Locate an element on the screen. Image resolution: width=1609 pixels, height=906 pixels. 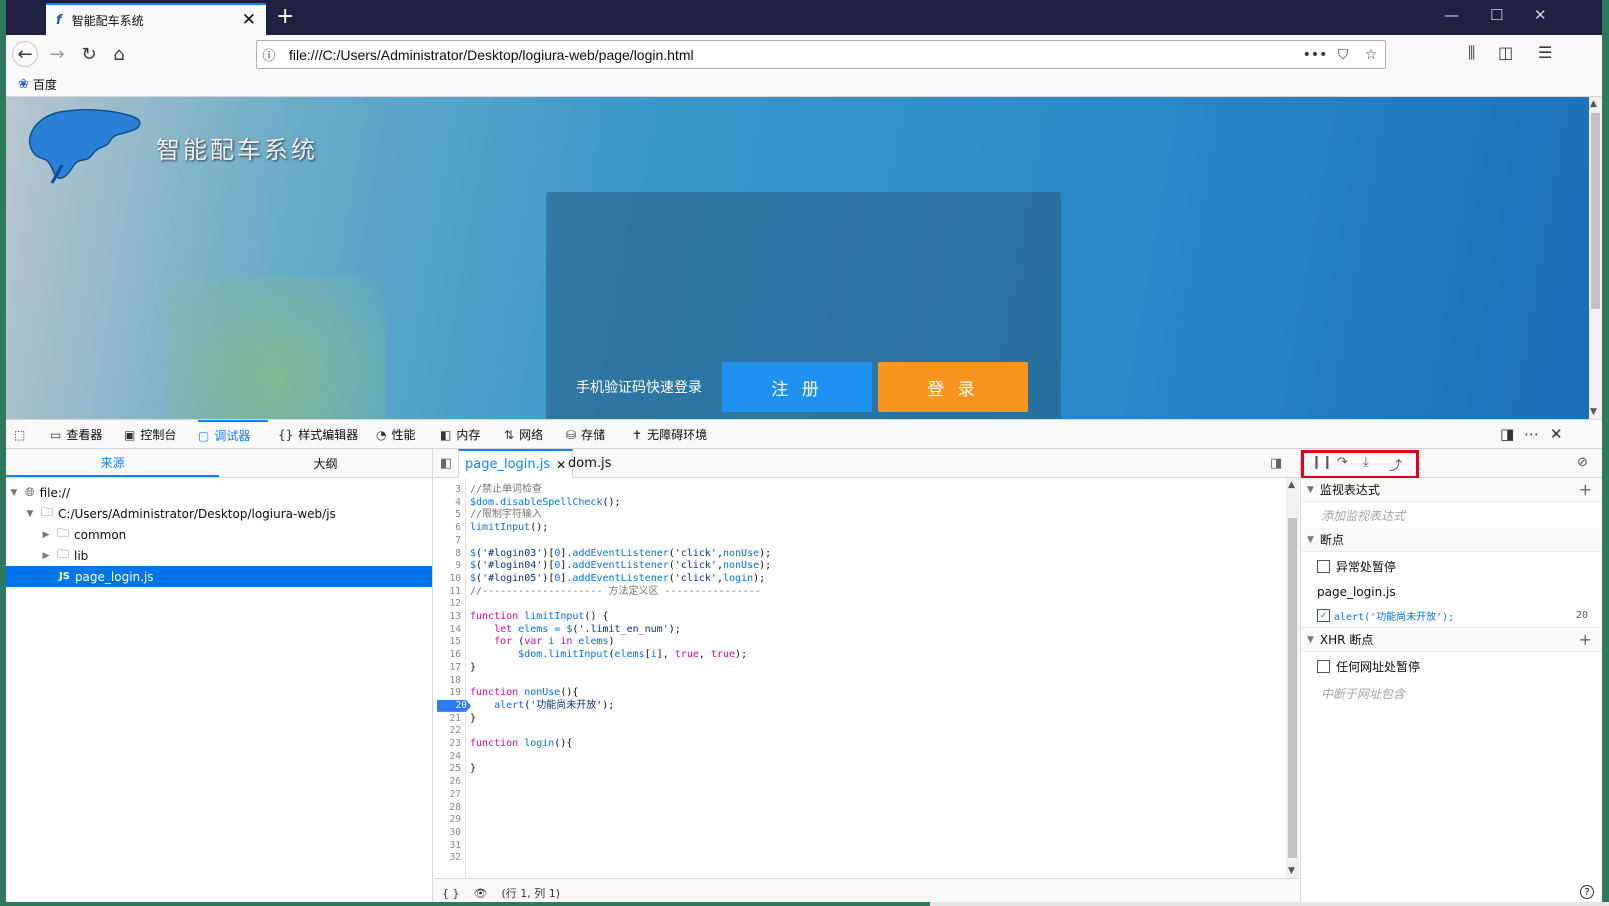
editor-scrollbar: ▲ ▼ is located at coordinates (1292, 678).